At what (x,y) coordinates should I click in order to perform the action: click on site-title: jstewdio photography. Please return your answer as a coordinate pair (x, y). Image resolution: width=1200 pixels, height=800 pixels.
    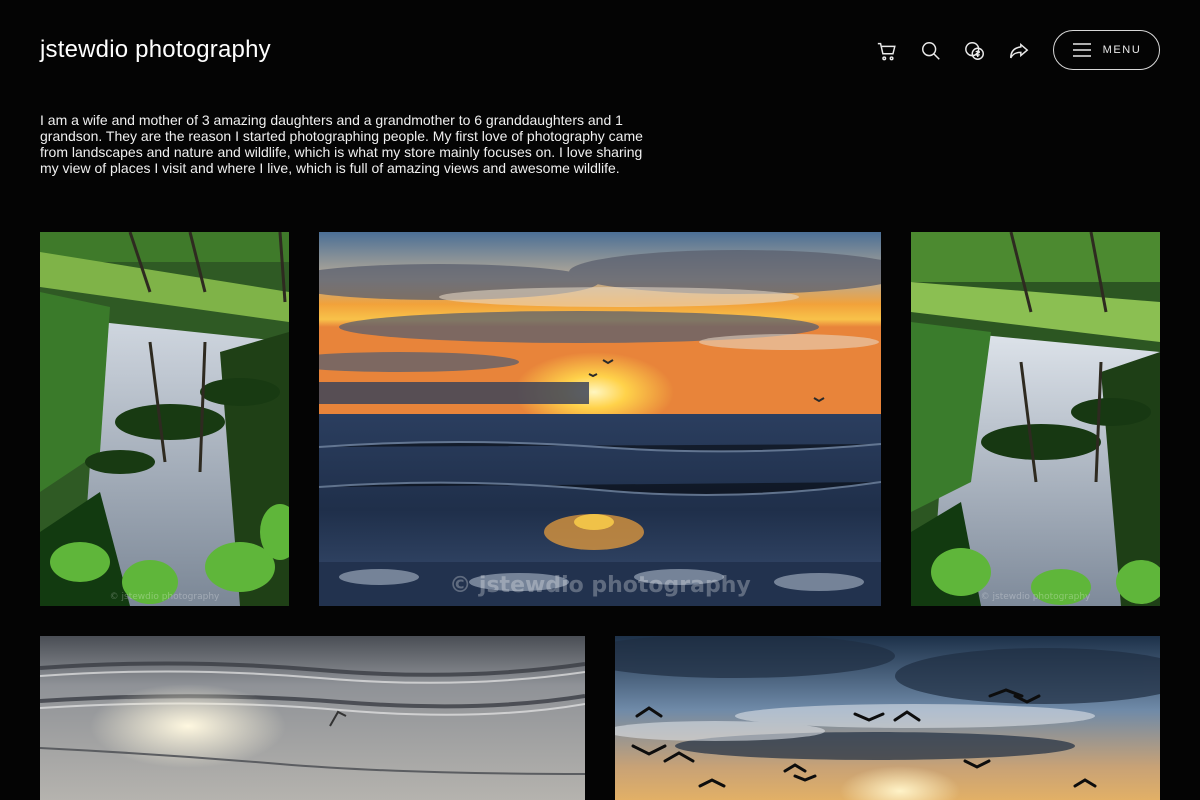
    Looking at the image, I should click on (155, 50).